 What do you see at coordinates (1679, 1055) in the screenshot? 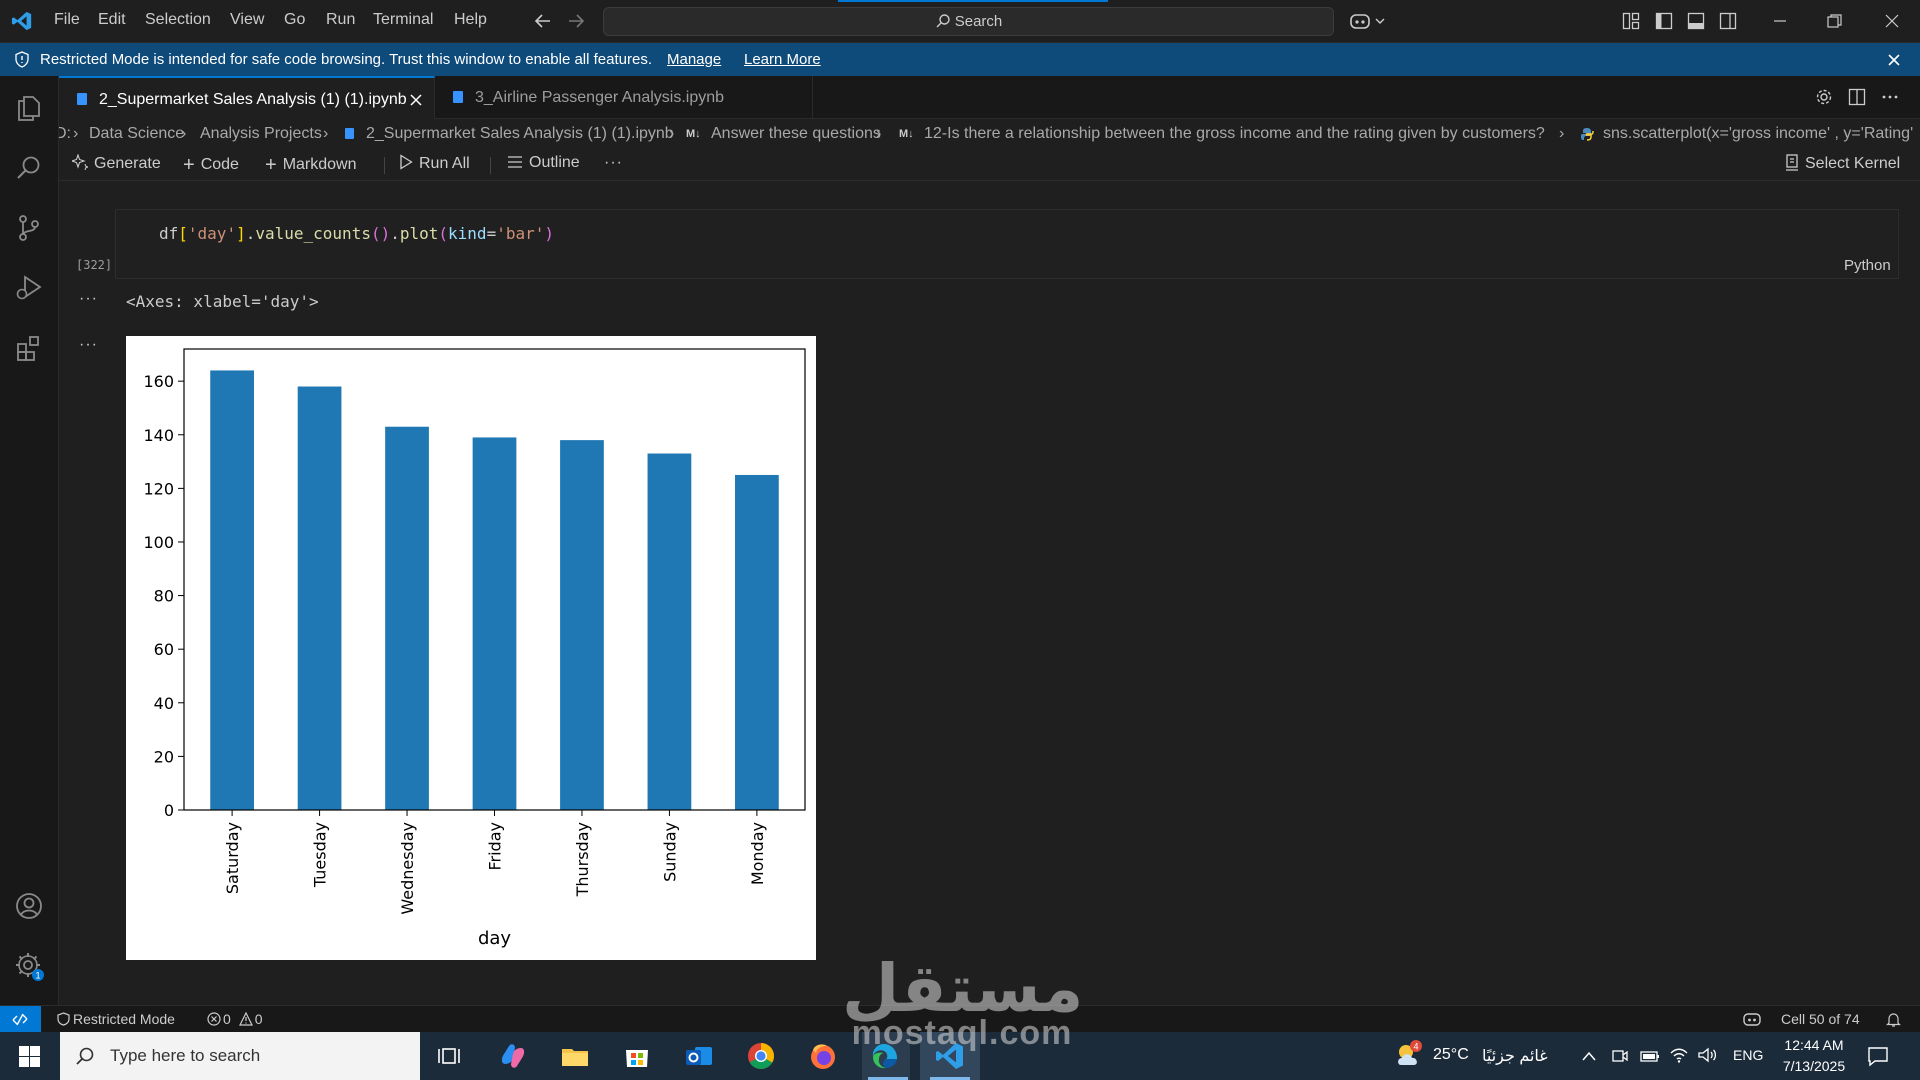
I see `wifi-icon` at bounding box center [1679, 1055].